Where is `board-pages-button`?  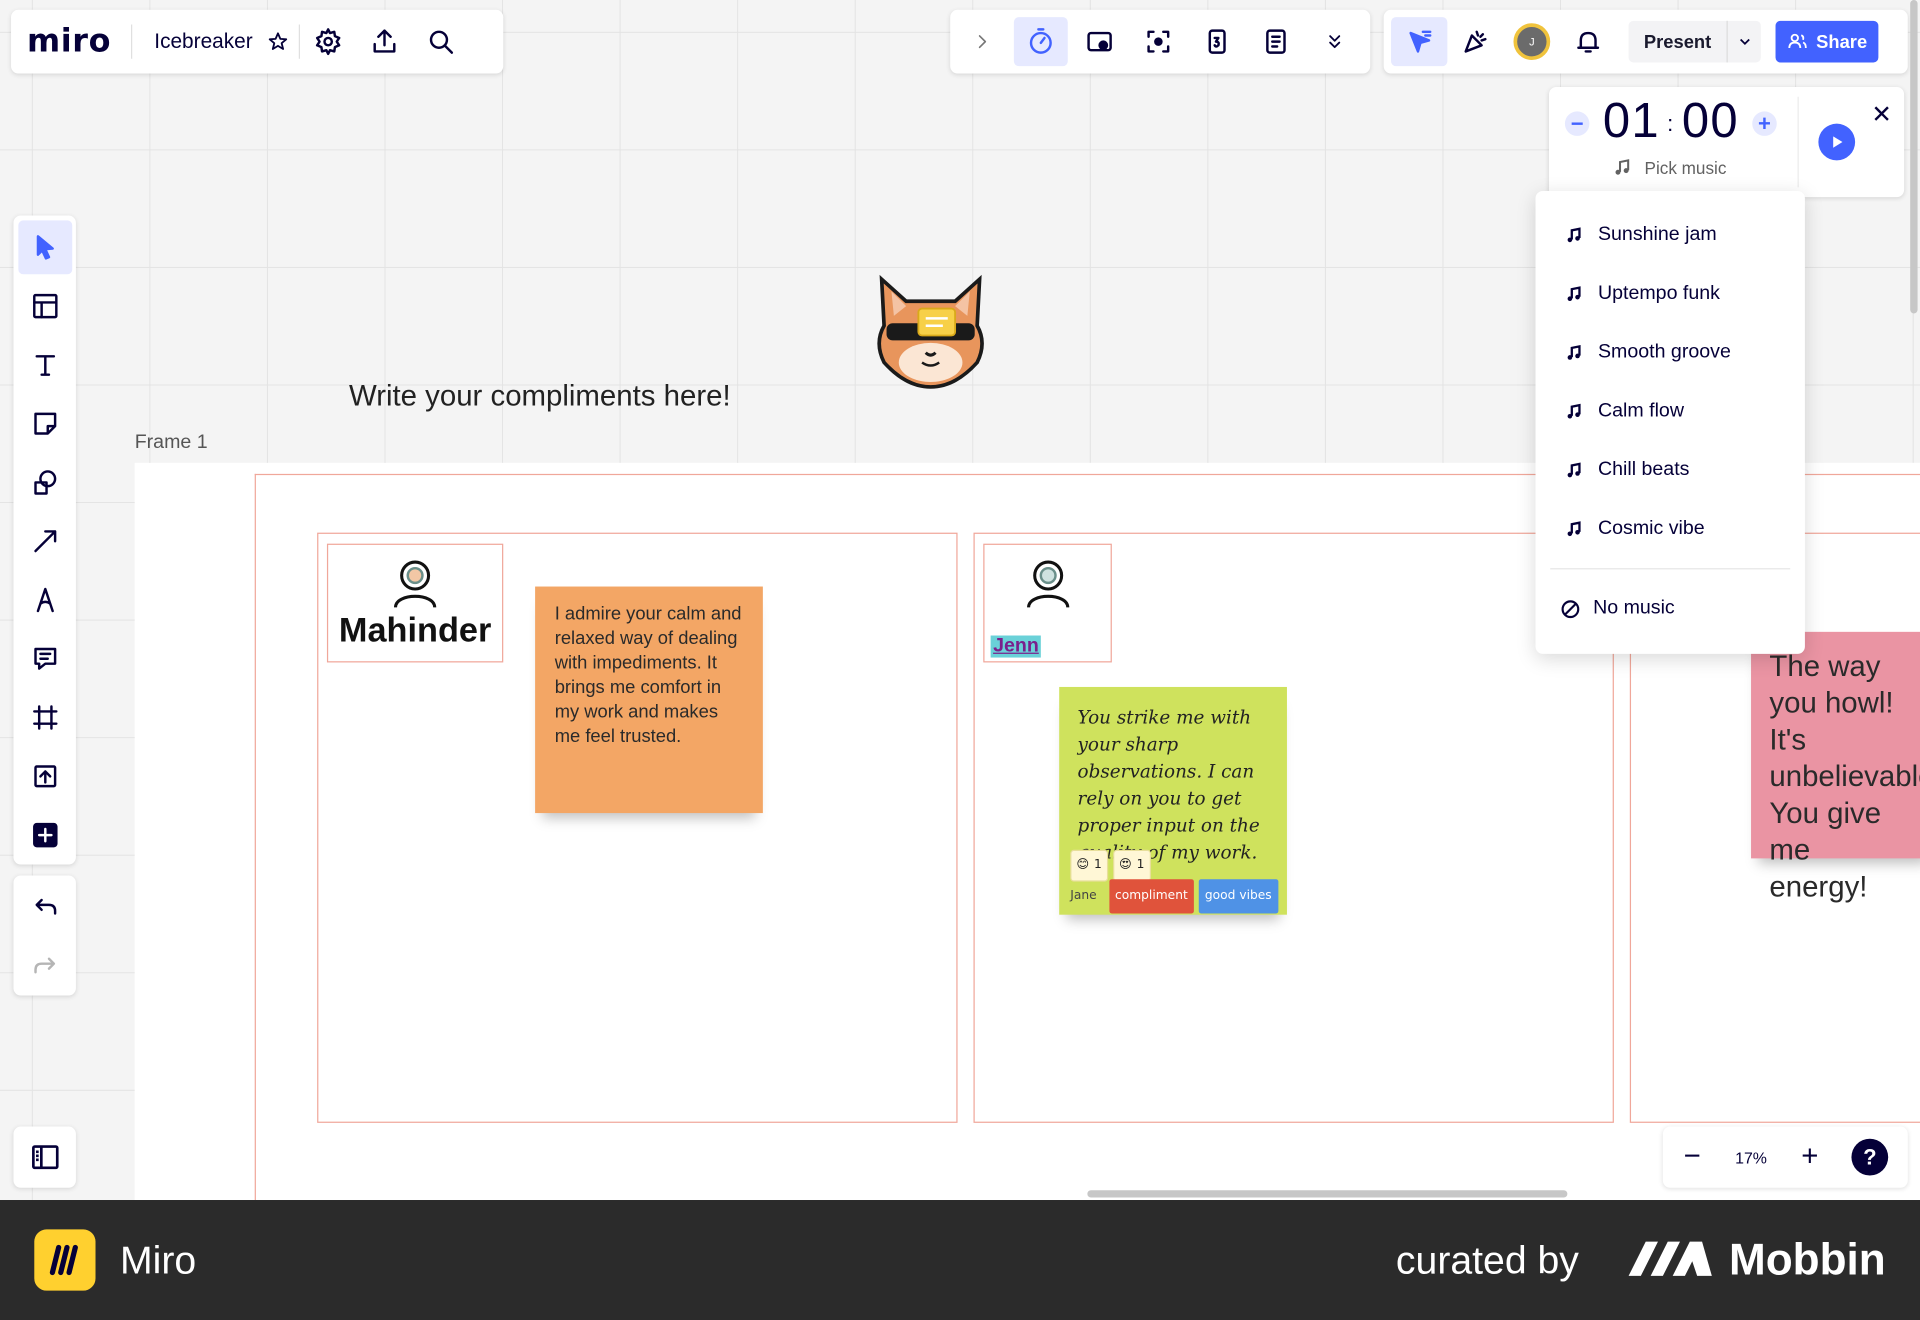
board-pages-button is located at coordinates (44, 1157).